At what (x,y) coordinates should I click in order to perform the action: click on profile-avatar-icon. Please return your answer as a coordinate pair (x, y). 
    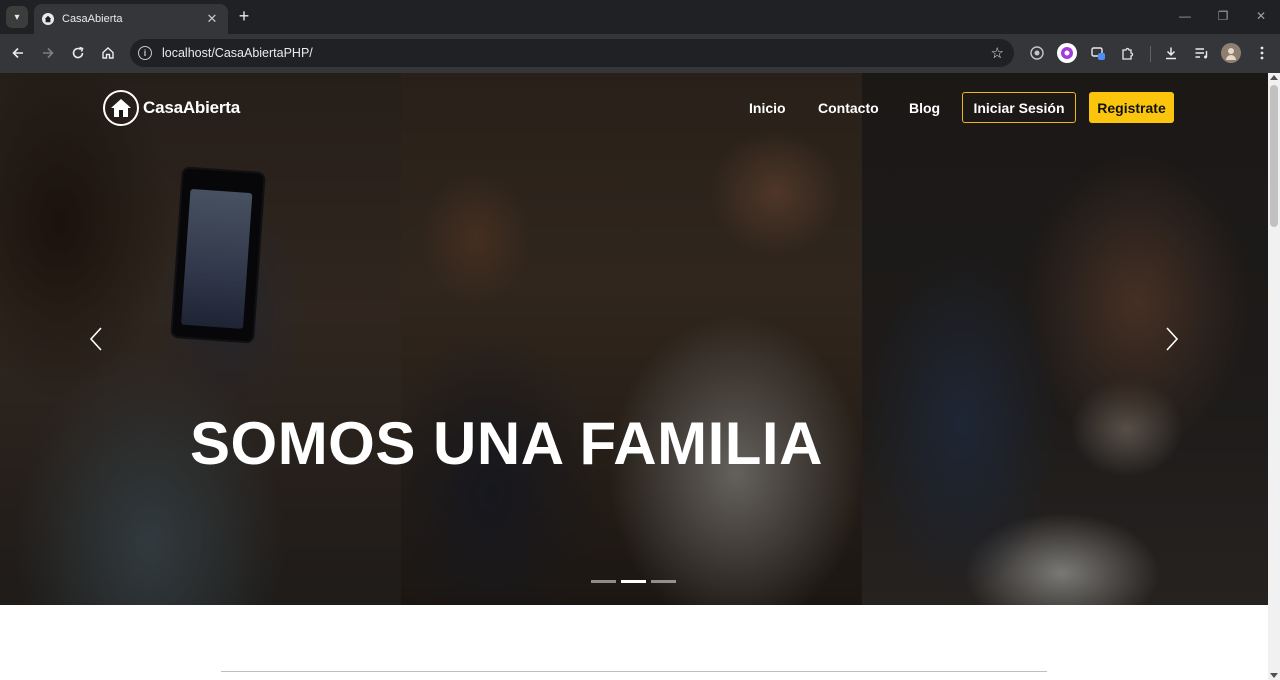
    Looking at the image, I should click on (1231, 53).